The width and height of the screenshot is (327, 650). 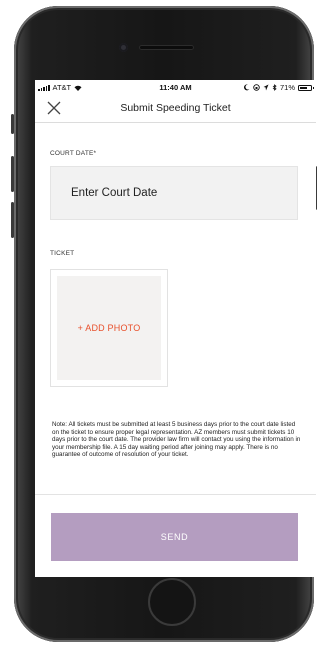 What do you see at coordinates (174, 193) in the screenshot?
I see `court-date-input` at bounding box center [174, 193].